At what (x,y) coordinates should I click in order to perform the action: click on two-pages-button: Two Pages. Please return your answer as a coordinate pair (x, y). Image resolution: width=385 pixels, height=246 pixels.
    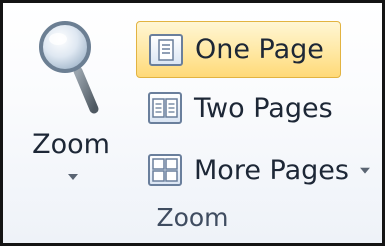
    Looking at the image, I should click on (238, 108).